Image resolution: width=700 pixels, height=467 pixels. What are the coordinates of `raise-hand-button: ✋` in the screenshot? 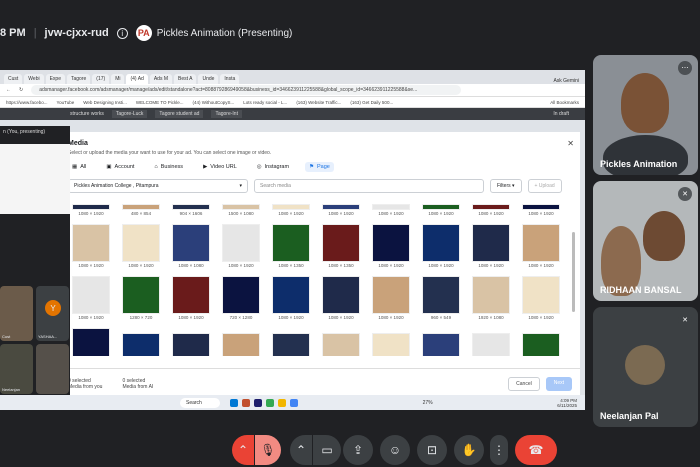 It's located at (469, 450).